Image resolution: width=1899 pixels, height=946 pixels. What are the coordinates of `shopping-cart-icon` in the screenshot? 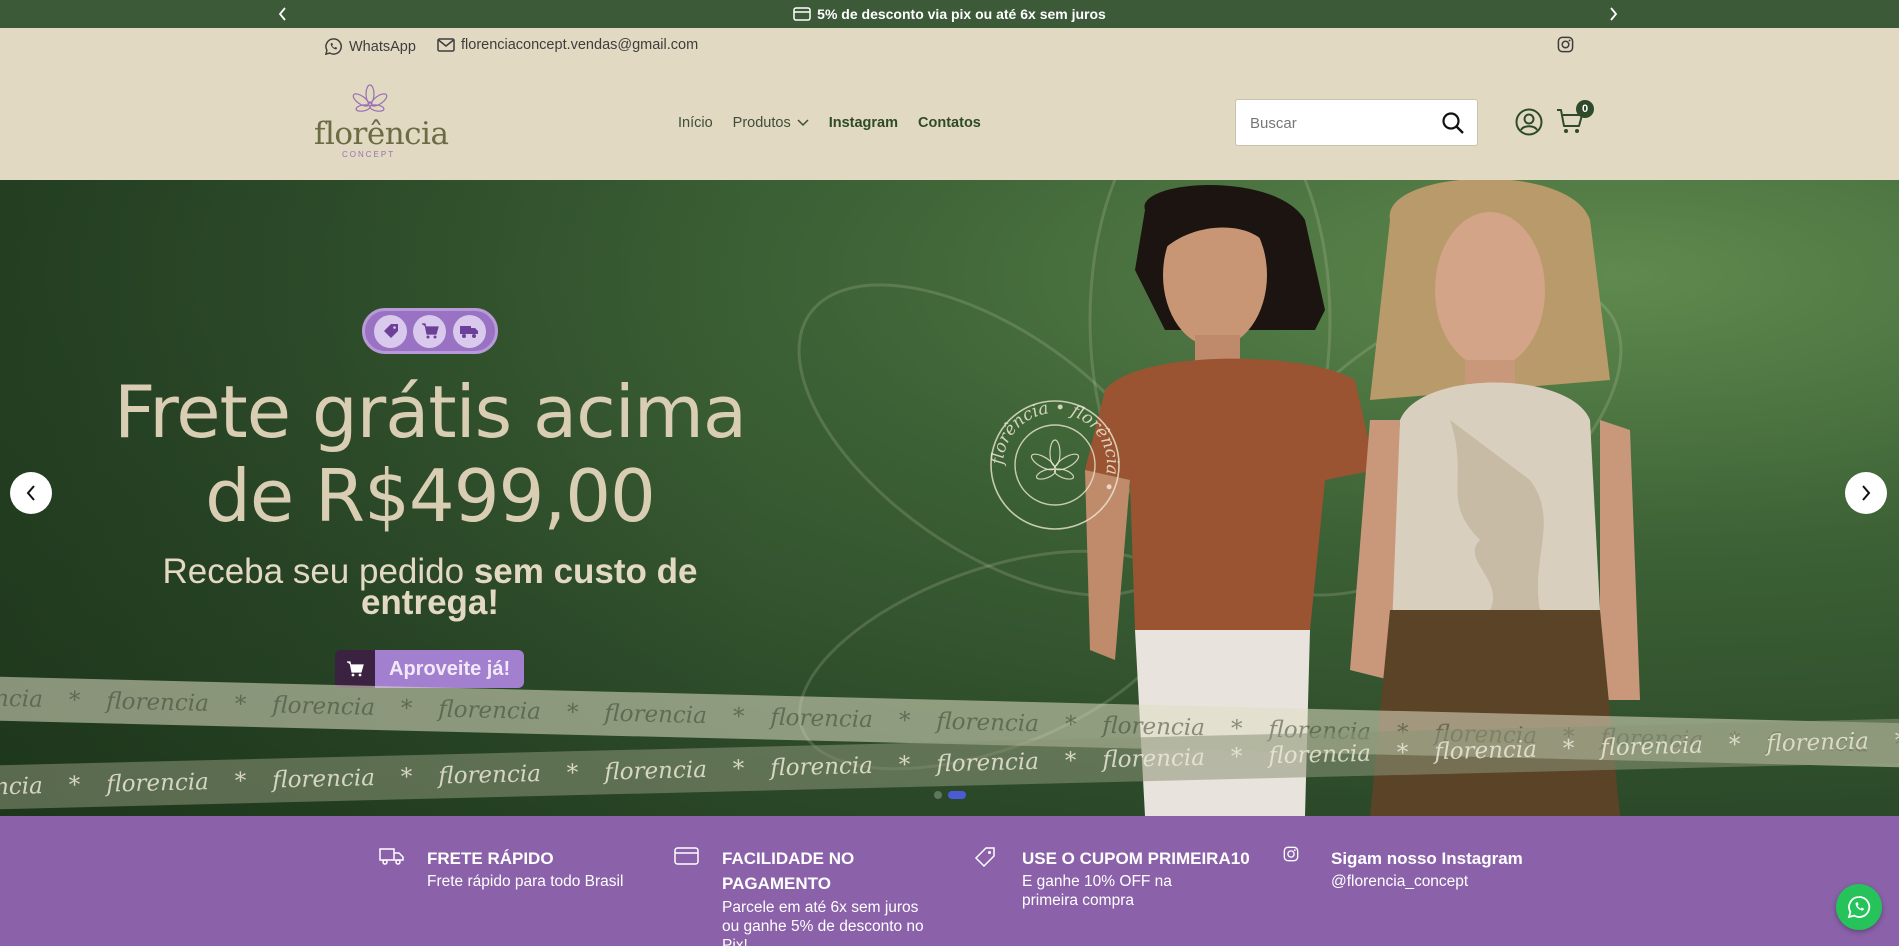 It's located at (430, 331).